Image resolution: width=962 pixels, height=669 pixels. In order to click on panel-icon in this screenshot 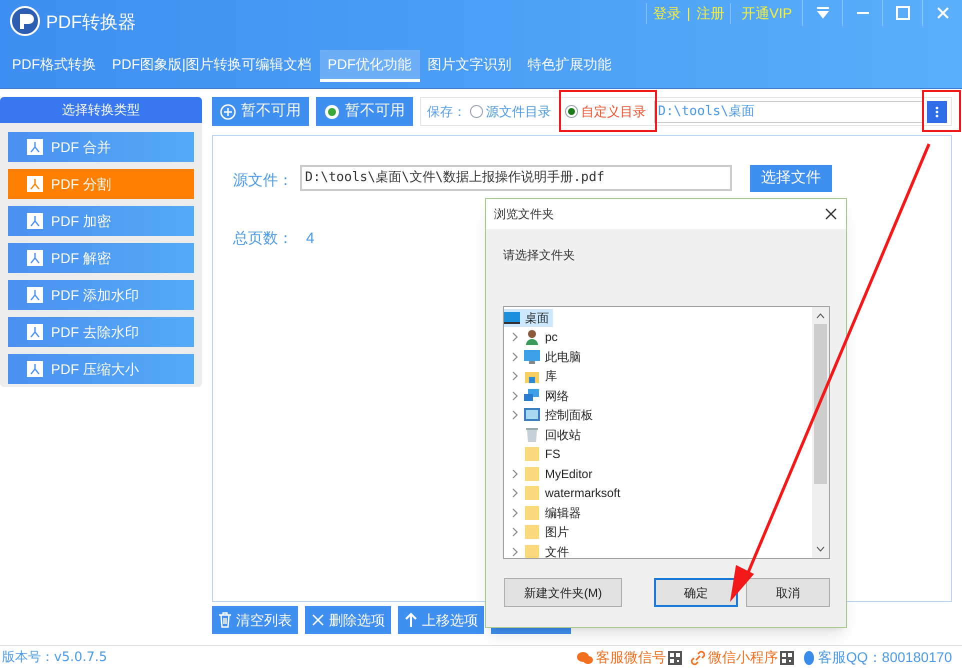, I will do `click(532, 415)`.